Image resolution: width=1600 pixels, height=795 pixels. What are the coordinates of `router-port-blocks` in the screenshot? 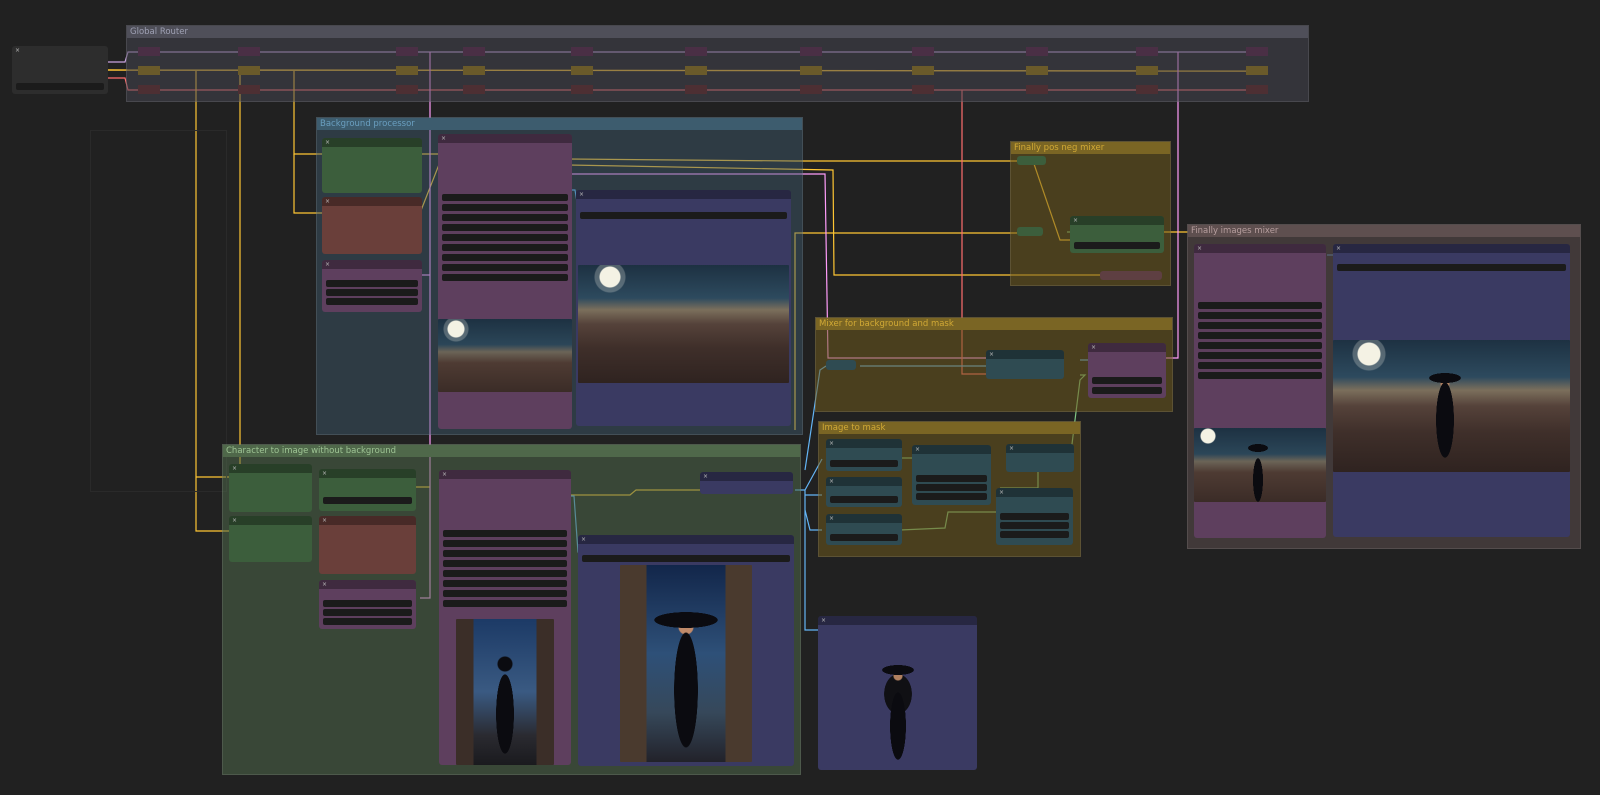 It's located at (703, 70).